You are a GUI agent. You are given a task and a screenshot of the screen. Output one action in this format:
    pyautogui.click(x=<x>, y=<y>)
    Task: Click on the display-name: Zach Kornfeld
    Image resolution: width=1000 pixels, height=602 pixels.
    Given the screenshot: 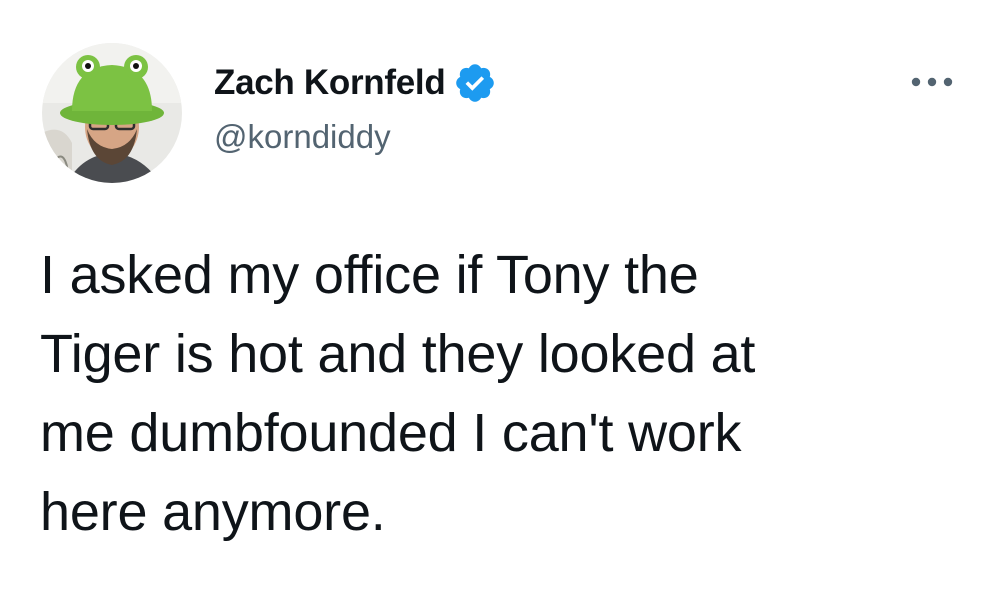 What is the action you would take?
    pyautogui.click(x=330, y=83)
    